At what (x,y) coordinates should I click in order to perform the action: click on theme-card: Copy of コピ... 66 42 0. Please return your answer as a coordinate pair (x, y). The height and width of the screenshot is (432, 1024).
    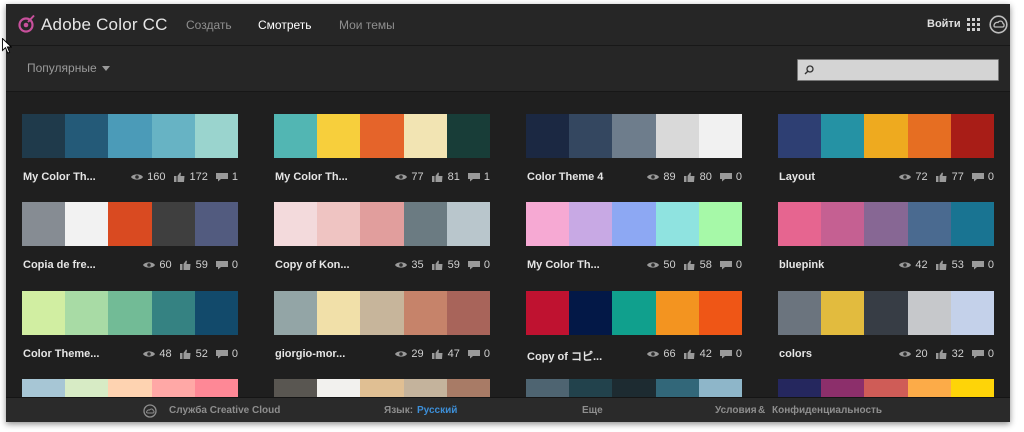
    Looking at the image, I should click on (634, 328).